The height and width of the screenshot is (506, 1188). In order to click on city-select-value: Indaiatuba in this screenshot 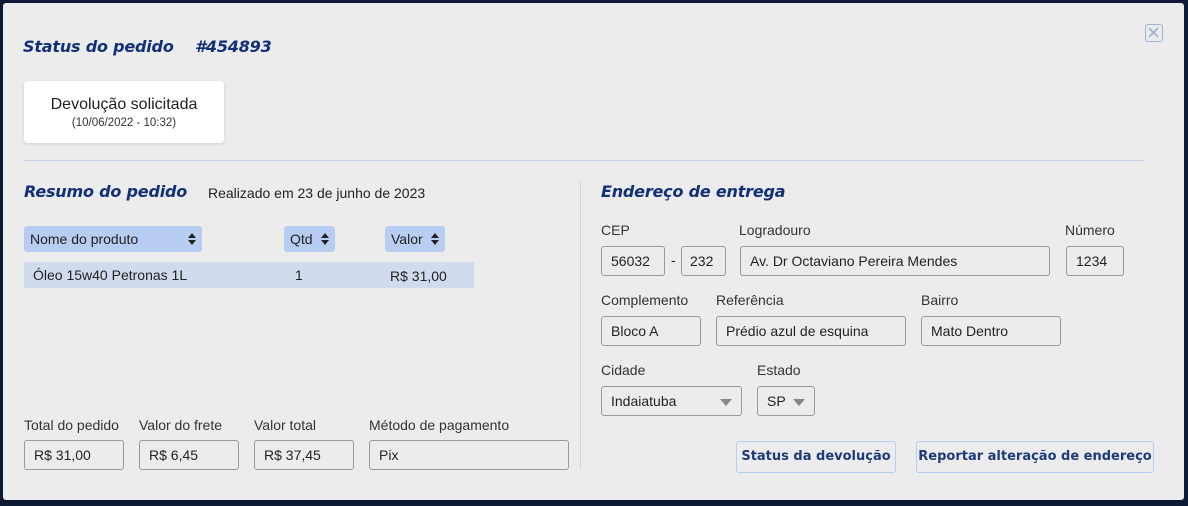, I will do `click(644, 401)`.